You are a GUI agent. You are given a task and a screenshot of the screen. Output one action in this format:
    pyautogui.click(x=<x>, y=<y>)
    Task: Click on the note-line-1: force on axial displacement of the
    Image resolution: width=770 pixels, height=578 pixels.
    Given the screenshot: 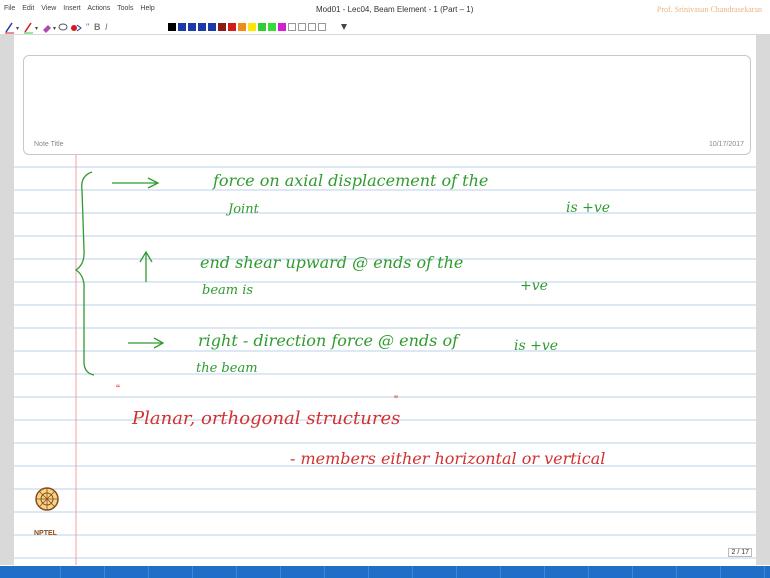 What is the action you would take?
    pyautogui.click(x=350, y=180)
    